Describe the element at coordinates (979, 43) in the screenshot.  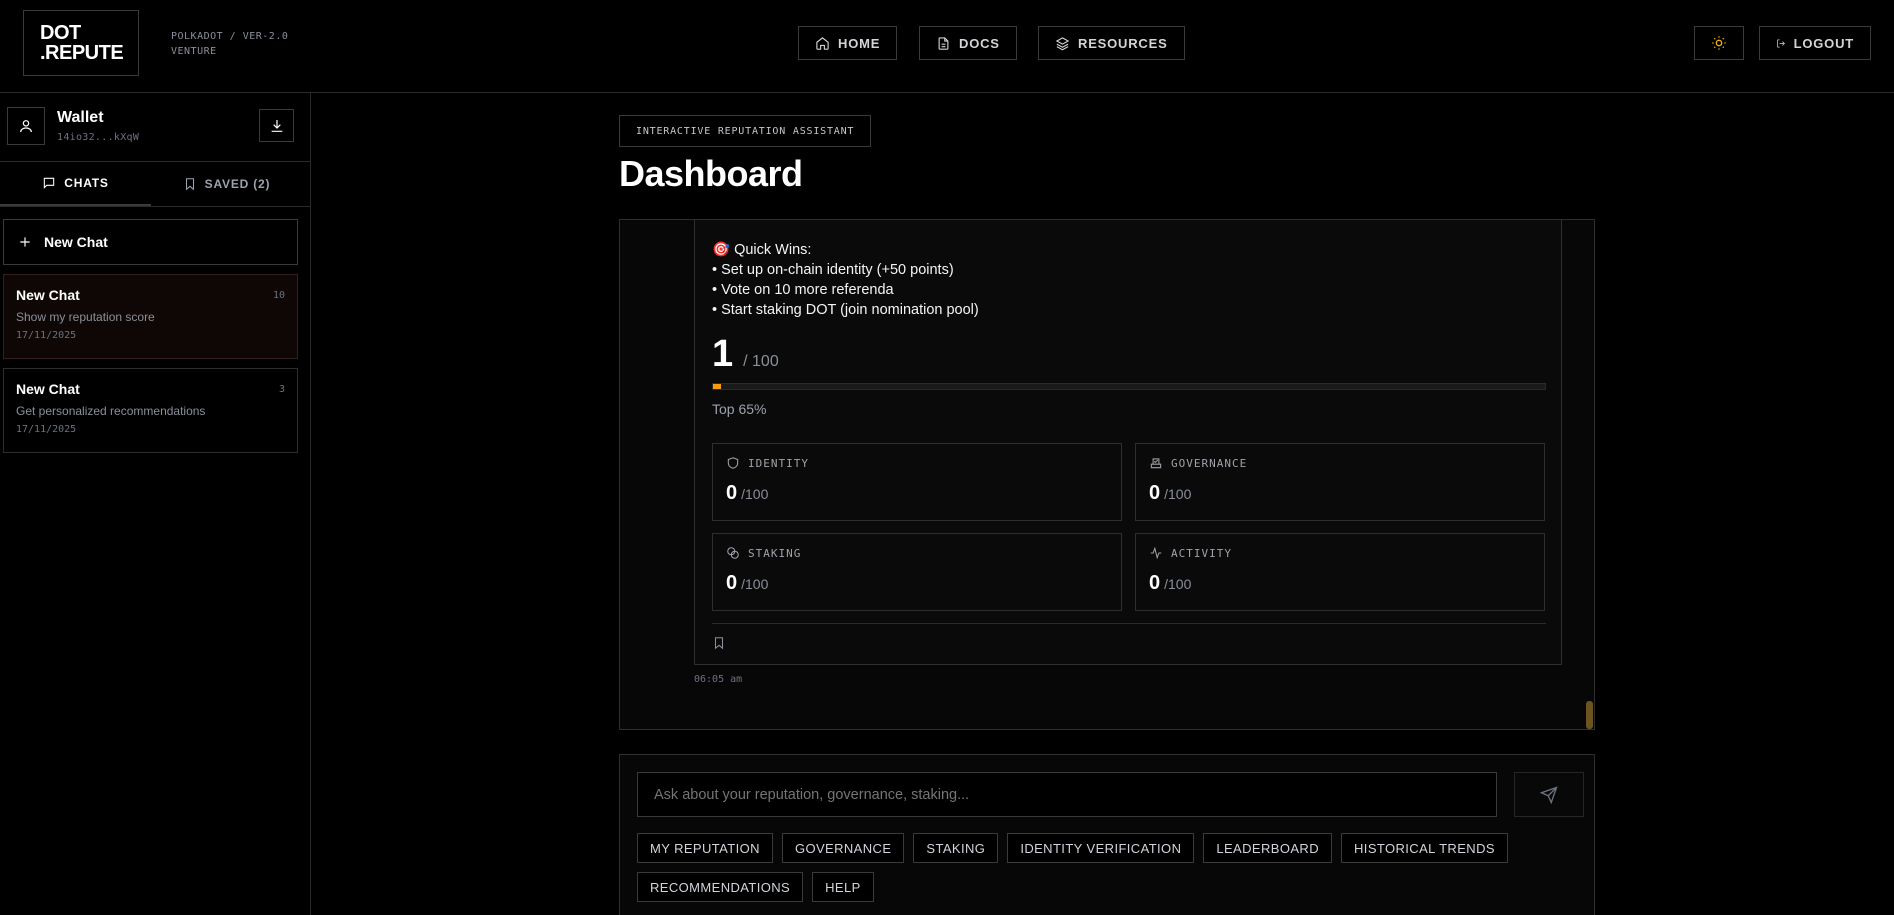
I see `docs-label: DOCS` at that location.